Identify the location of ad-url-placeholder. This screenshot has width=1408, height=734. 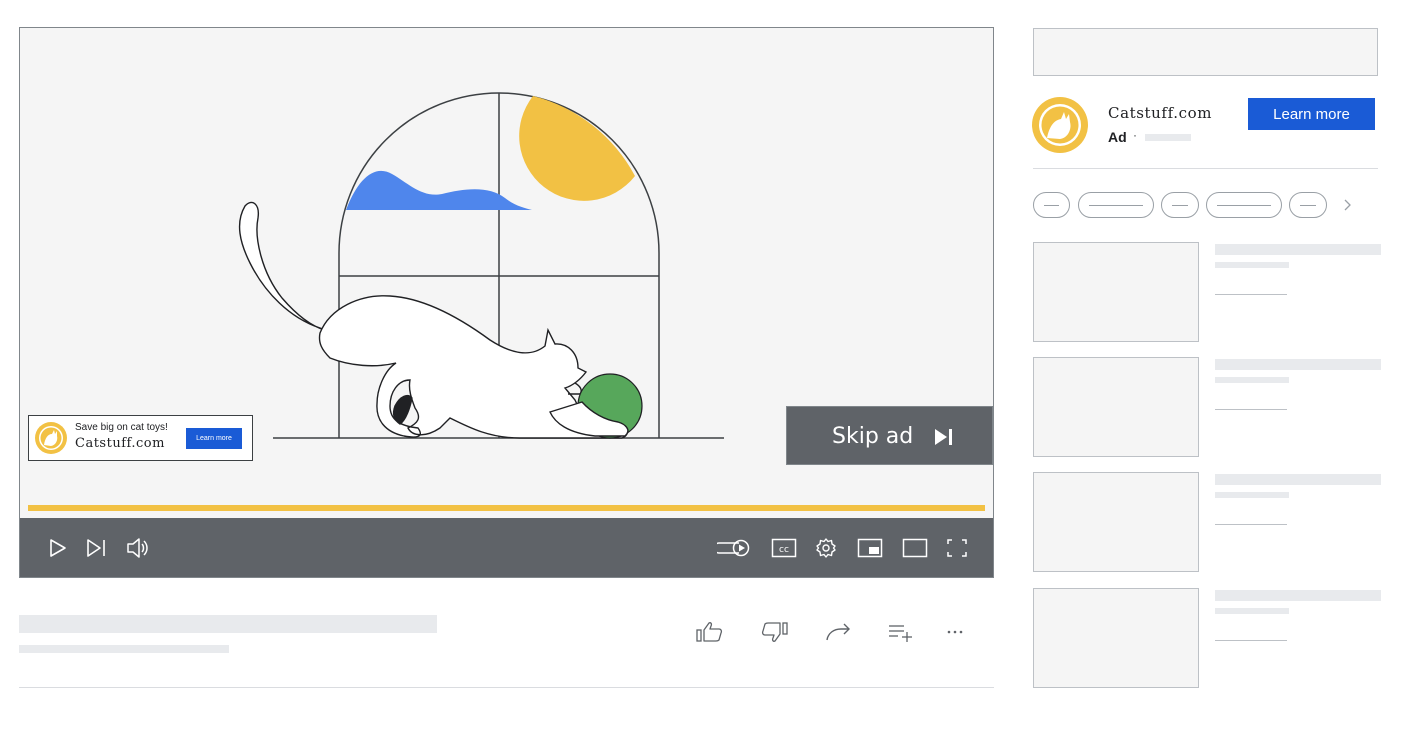
(1168, 137).